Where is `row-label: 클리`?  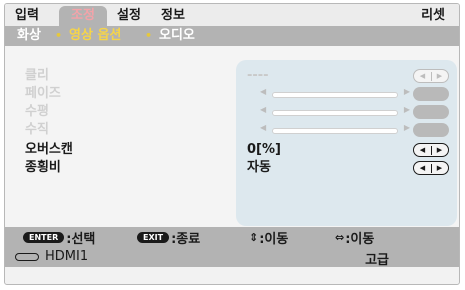
row-label: 클리 is located at coordinates (37, 75).